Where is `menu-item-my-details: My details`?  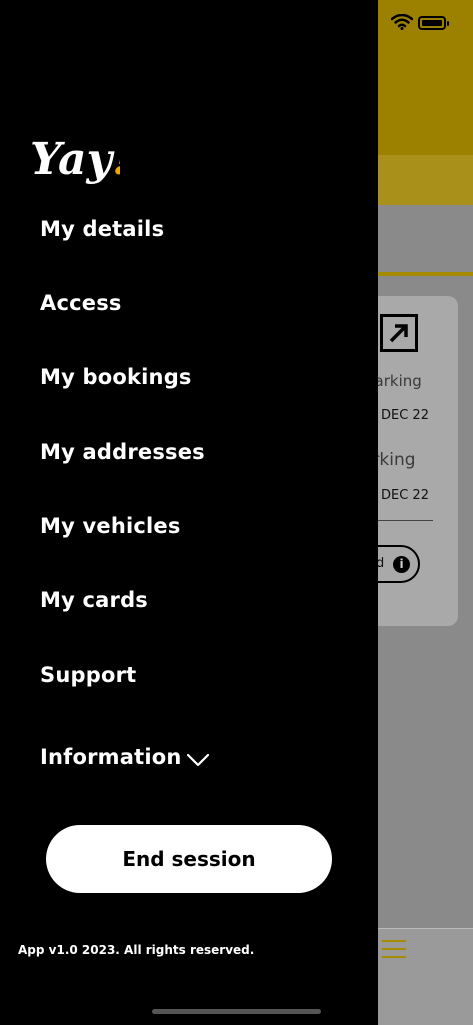 menu-item-my-details: My details is located at coordinates (102, 229).